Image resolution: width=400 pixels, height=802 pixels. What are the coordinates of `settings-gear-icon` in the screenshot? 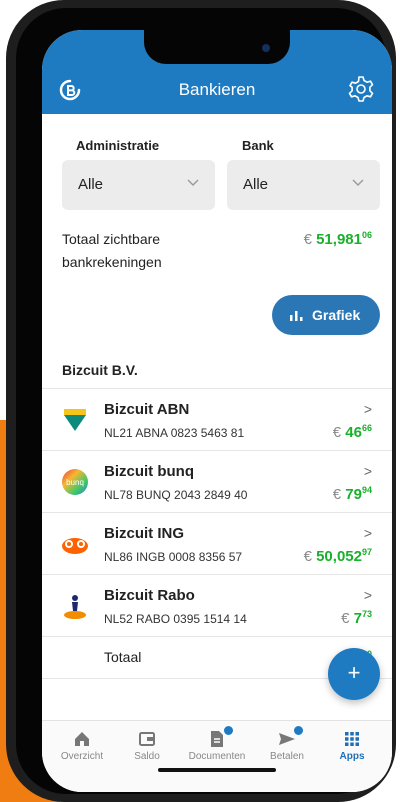 It's located at (361, 89).